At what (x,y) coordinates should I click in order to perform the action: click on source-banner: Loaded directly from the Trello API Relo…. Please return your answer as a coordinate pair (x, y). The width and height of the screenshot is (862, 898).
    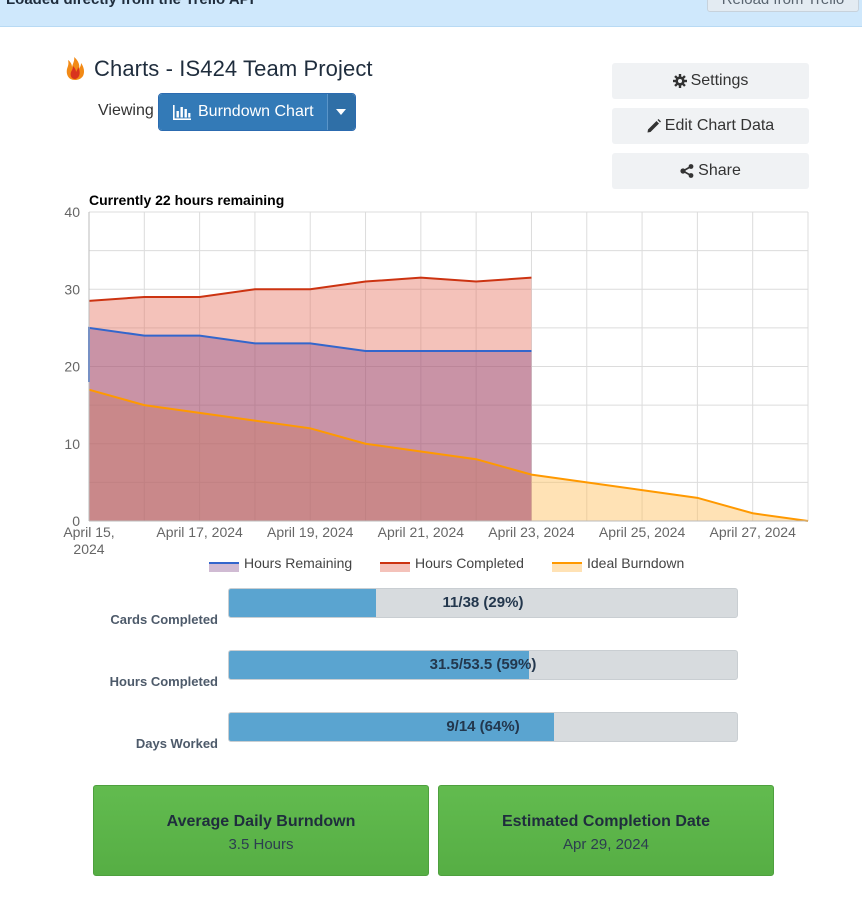
    Looking at the image, I should click on (431, 13).